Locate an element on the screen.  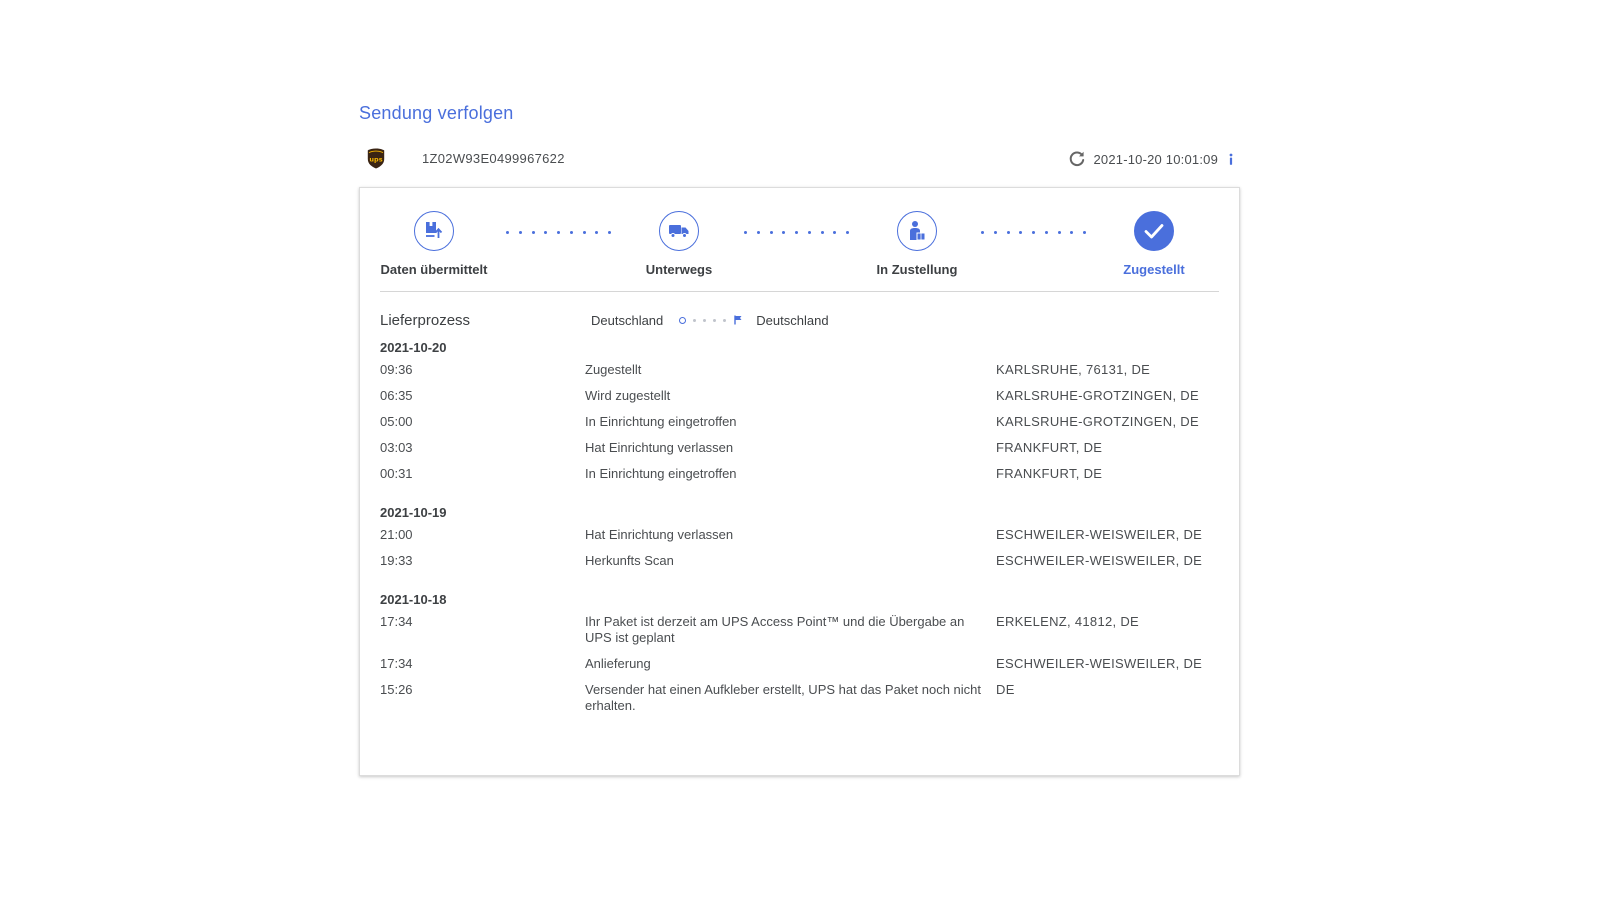
info-icon is located at coordinates (1231, 159).